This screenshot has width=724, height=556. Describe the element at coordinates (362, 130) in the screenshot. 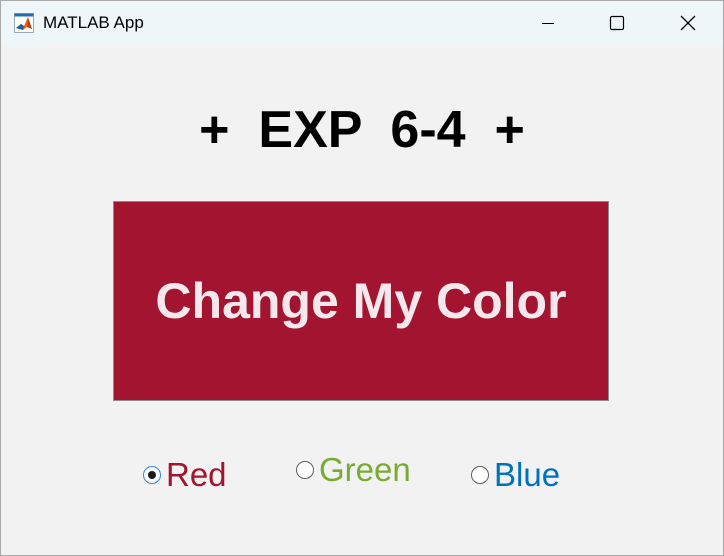

I see `page-title: + EXP 6-4 +` at that location.